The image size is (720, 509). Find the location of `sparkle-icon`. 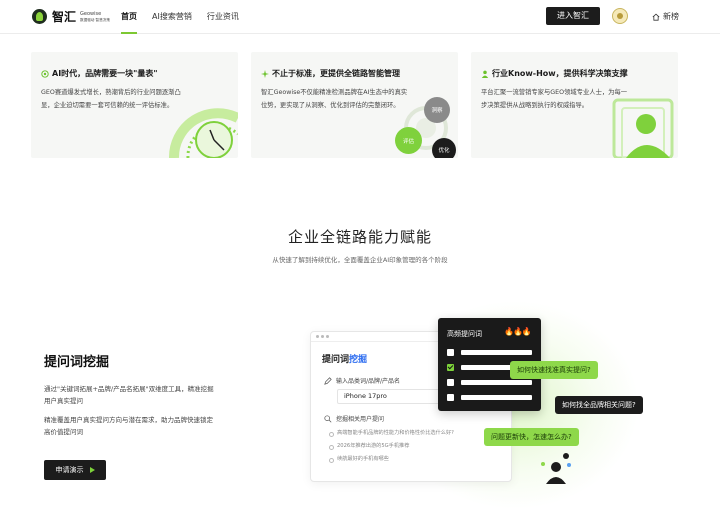

sparkle-icon is located at coordinates (265, 73).